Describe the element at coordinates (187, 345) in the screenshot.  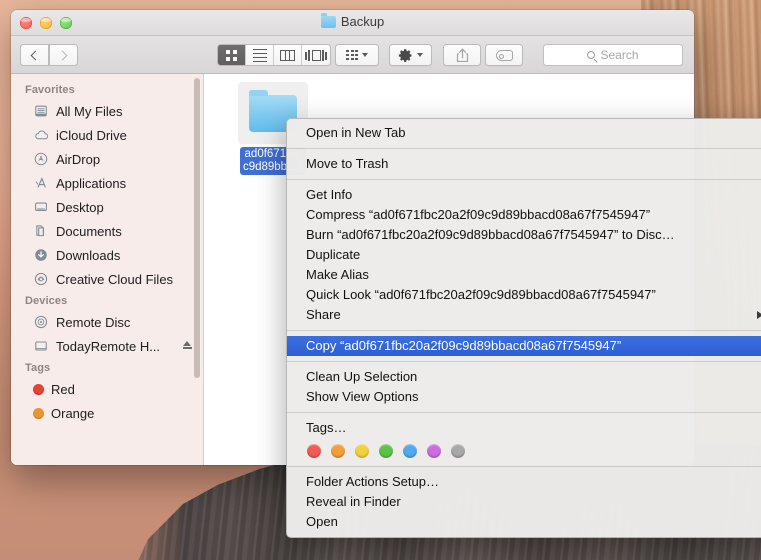
I see `eject-icon` at that location.